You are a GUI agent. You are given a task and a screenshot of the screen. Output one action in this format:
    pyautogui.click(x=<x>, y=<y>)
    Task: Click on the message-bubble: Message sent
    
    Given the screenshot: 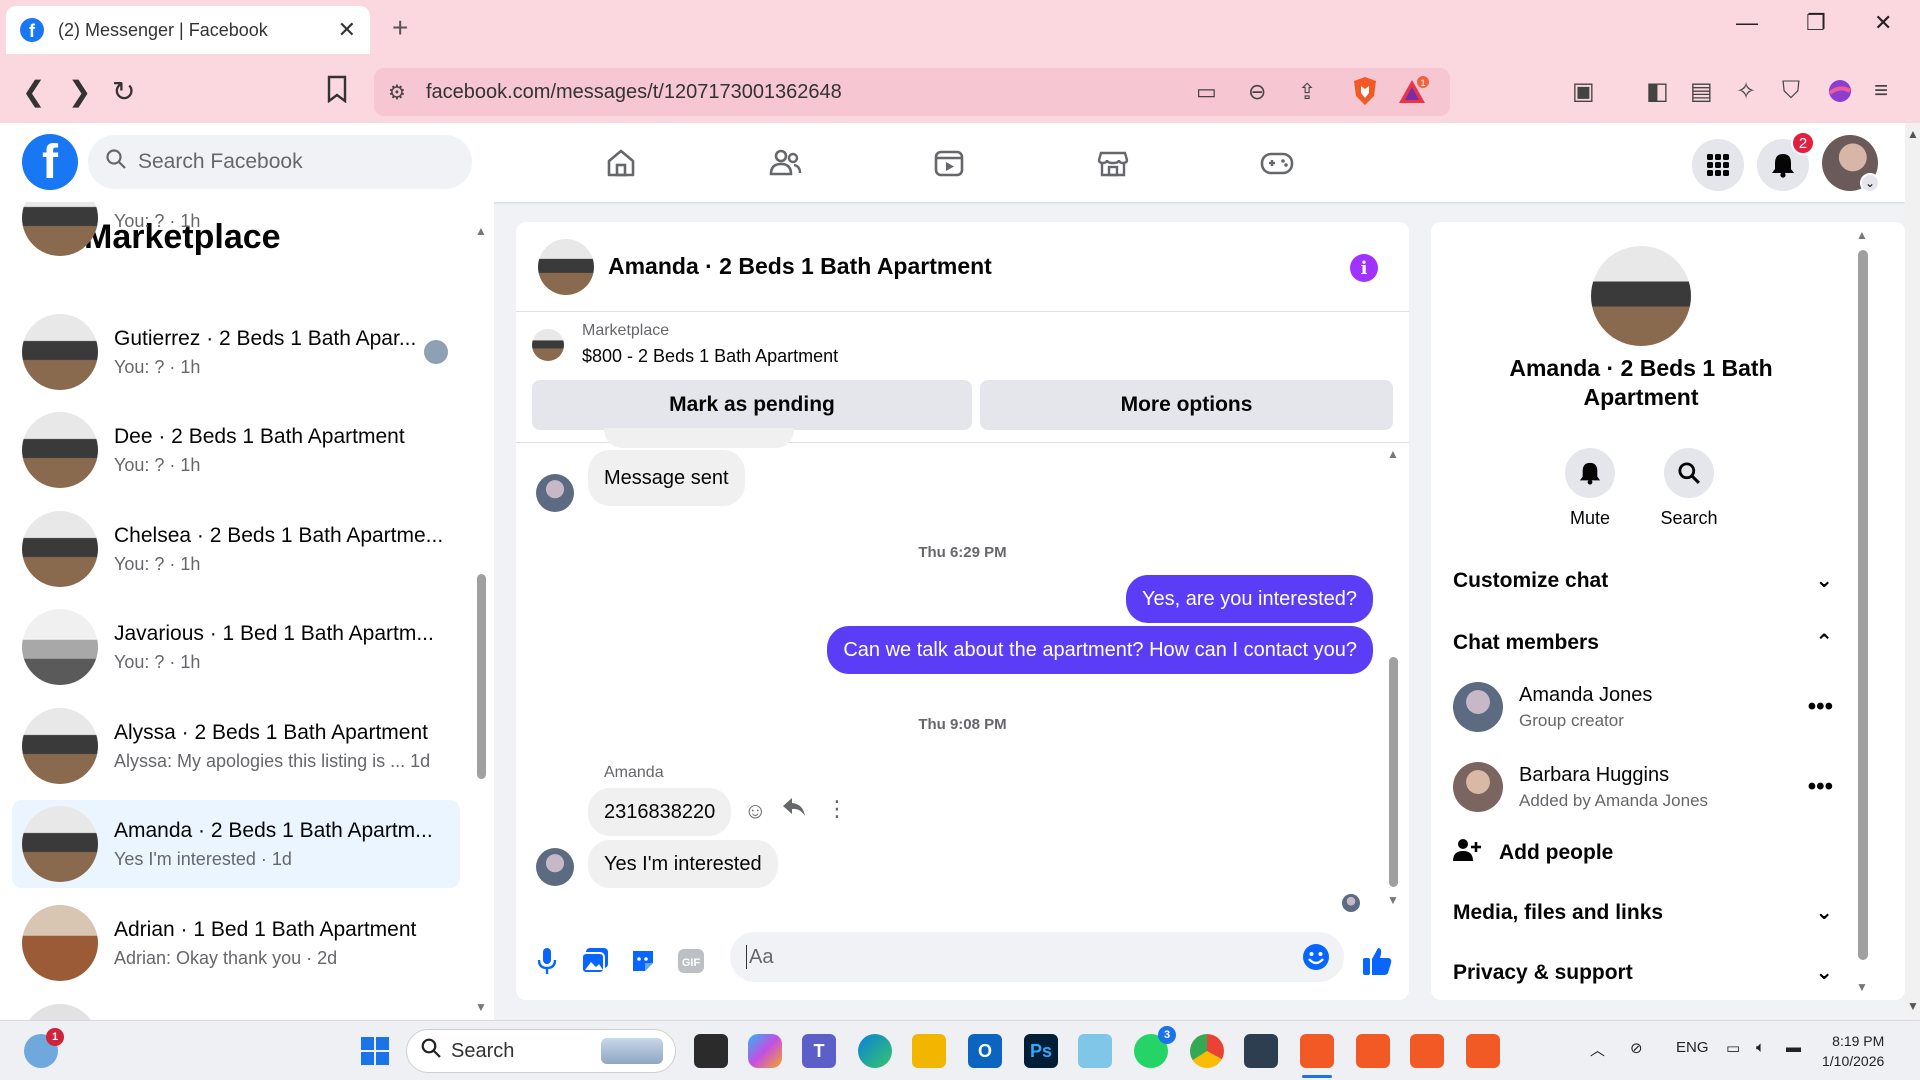 What is the action you would take?
    pyautogui.click(x=666, y=478)
    